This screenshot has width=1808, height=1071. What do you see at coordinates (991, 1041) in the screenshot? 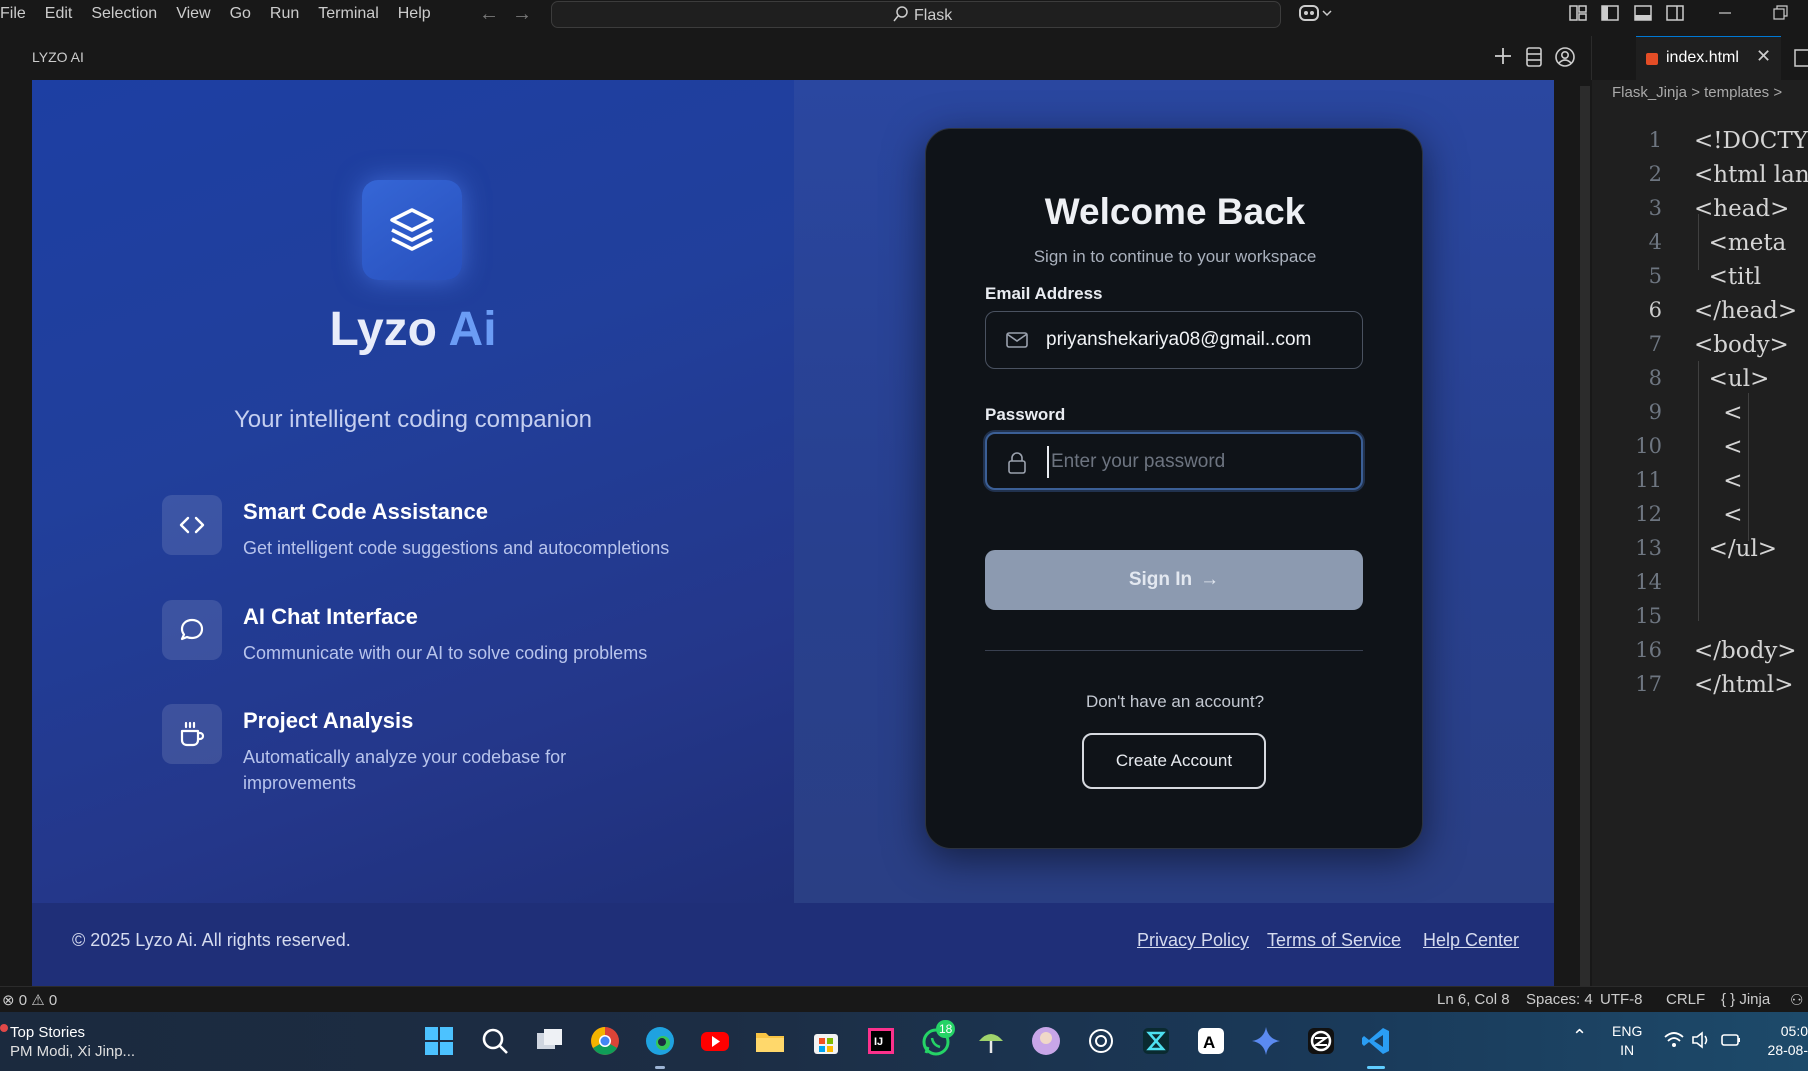
I see `app-umbrella-icon` at bounding box center [991, 1041].